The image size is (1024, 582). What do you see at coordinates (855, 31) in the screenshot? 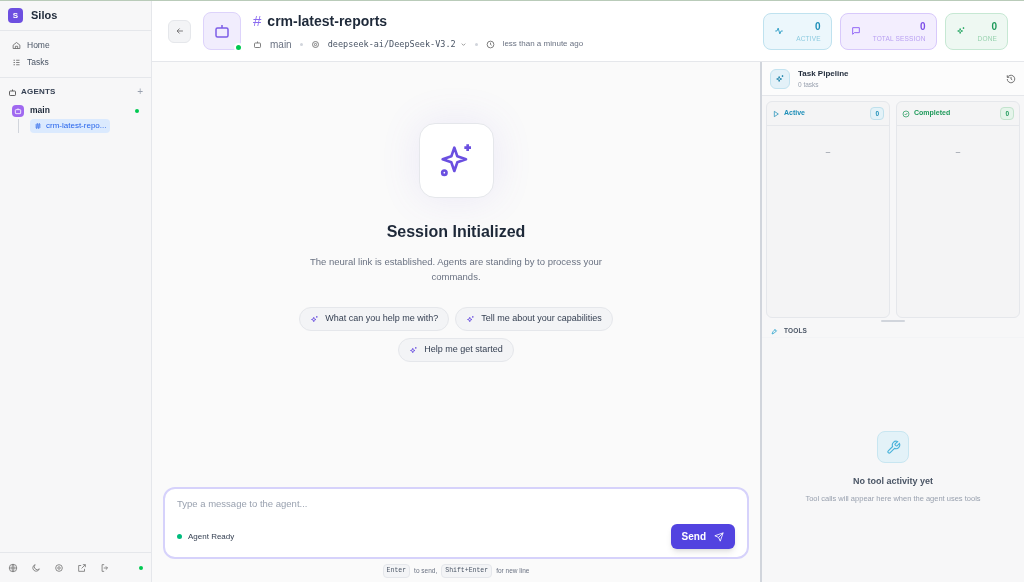
I see `chat-icon` at bounding box center [855, 31].